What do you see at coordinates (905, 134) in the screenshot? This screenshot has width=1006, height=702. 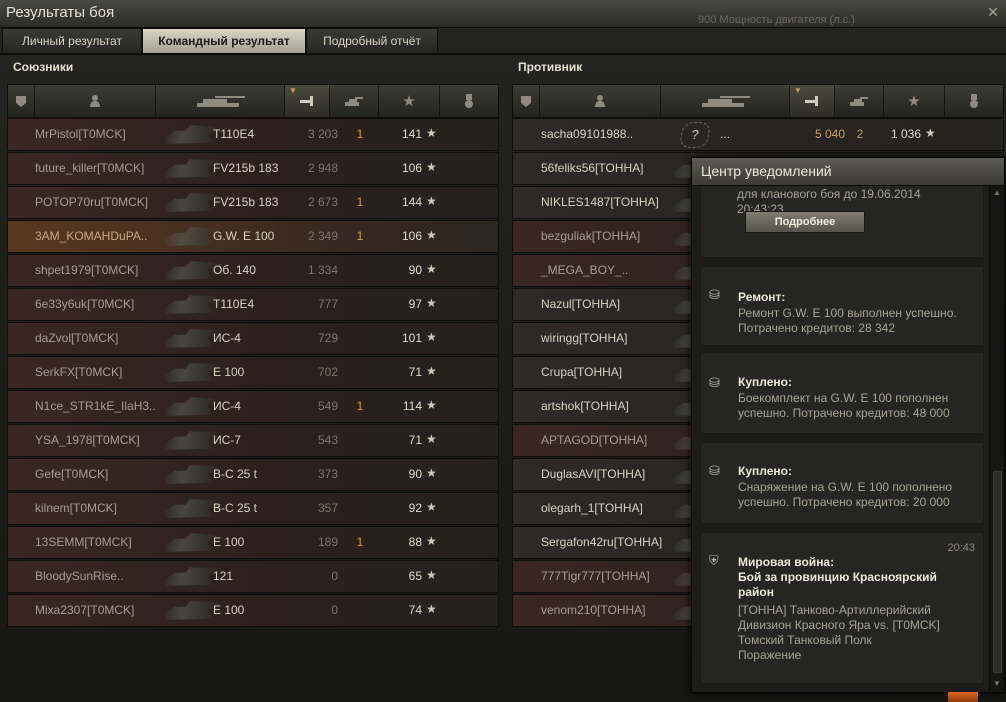 I see `experience-value: 1 036` at bounding box center [905, 134].